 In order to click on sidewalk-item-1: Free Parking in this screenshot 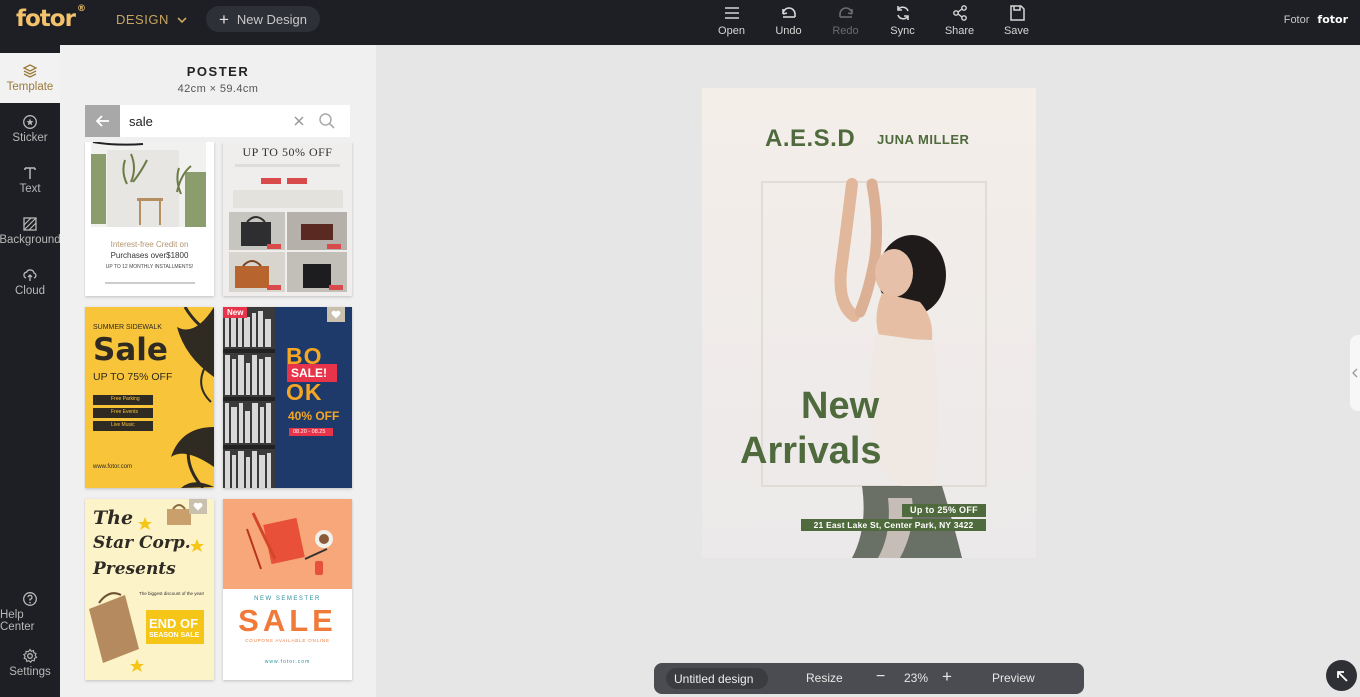, I will do `click(125, 399)`.